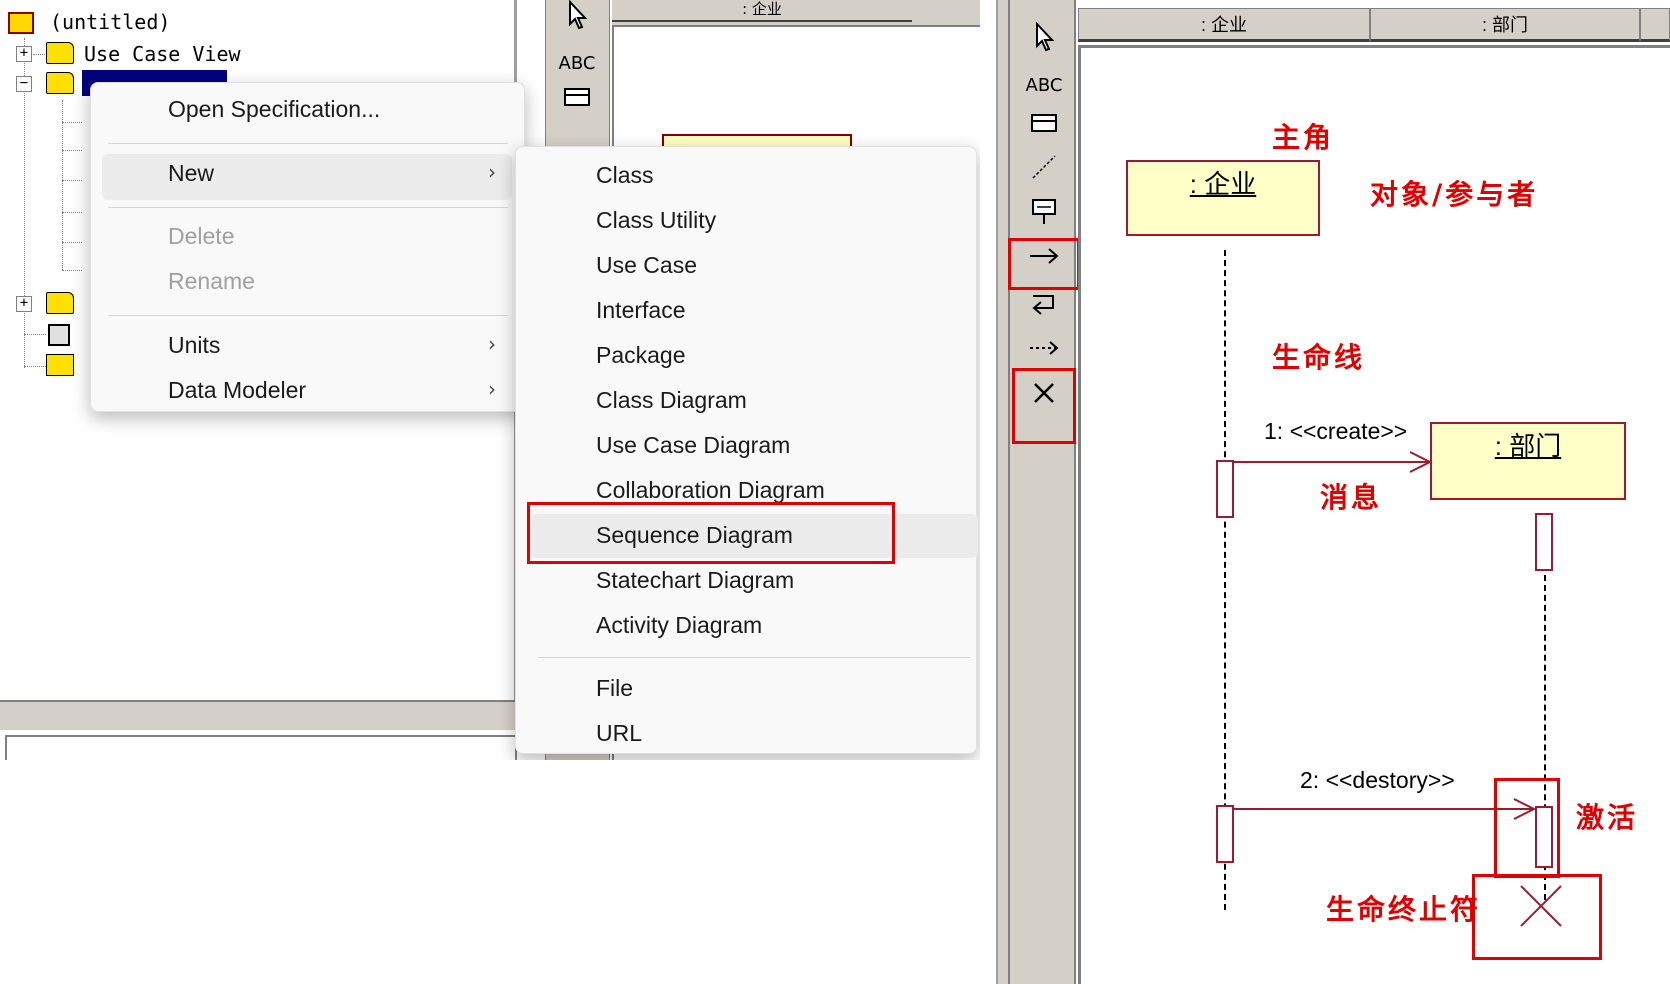 This screenshot has width=1670, height=984. What do you see at coordinates (211, 281) in the screenshot?
I see `menu-item-rename: Rename` at bounding box center [211, 281].